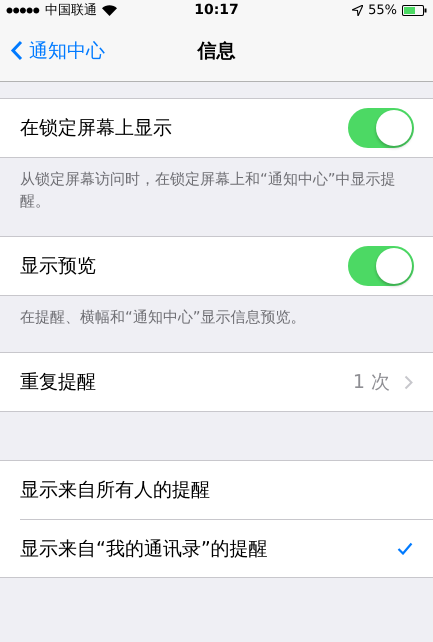 This screenshot has width=433, height=642. I want to click on chevron-left-icon, so click(17, 50).